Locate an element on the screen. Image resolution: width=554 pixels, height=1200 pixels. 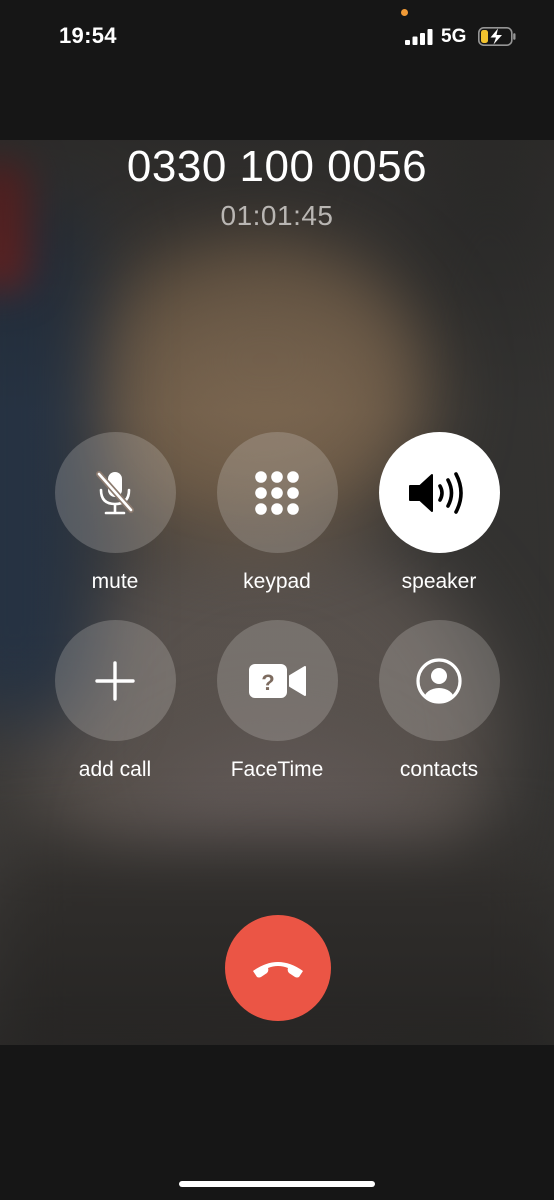
speaker-circle is located at coordinates (439, 492).